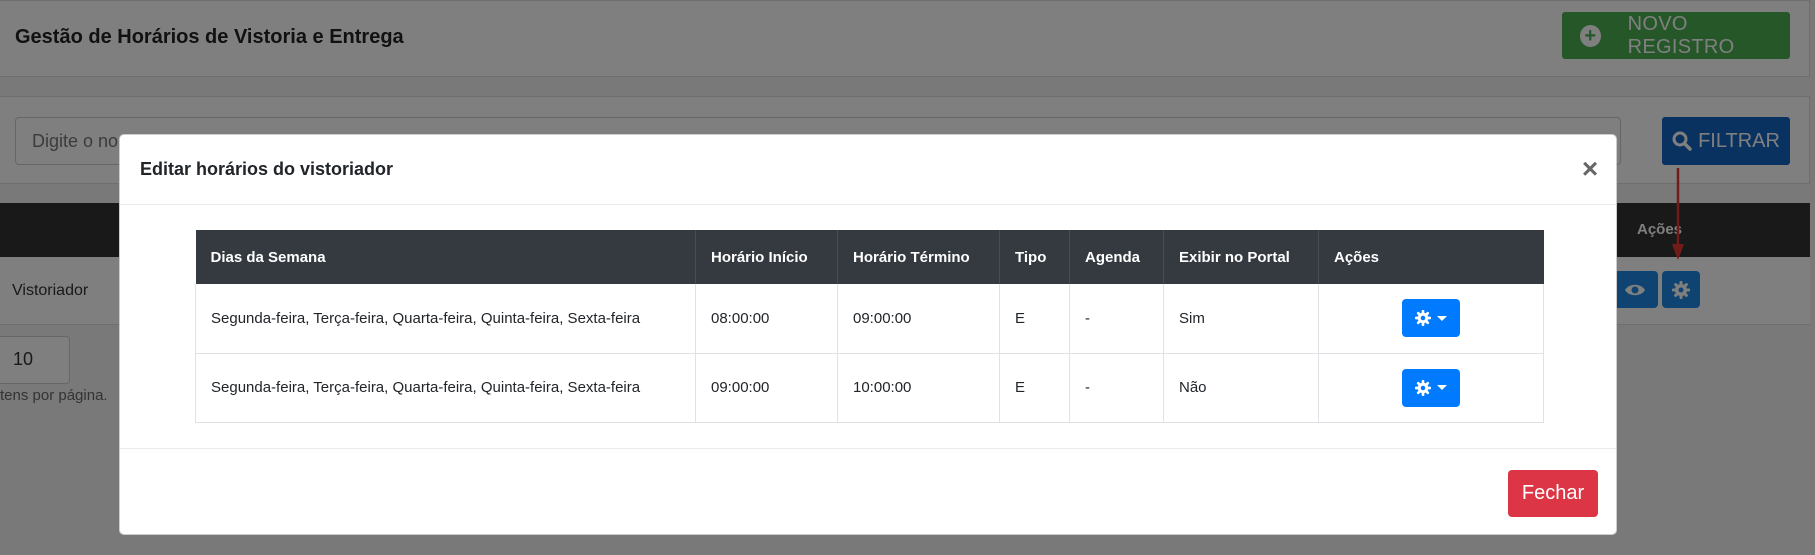 The image size is (1815, 555). What do you see at coordinates (445, 257) in the screenshot?
I see `column-header-days: Dias da Semana` at bounding box center [445, 257].